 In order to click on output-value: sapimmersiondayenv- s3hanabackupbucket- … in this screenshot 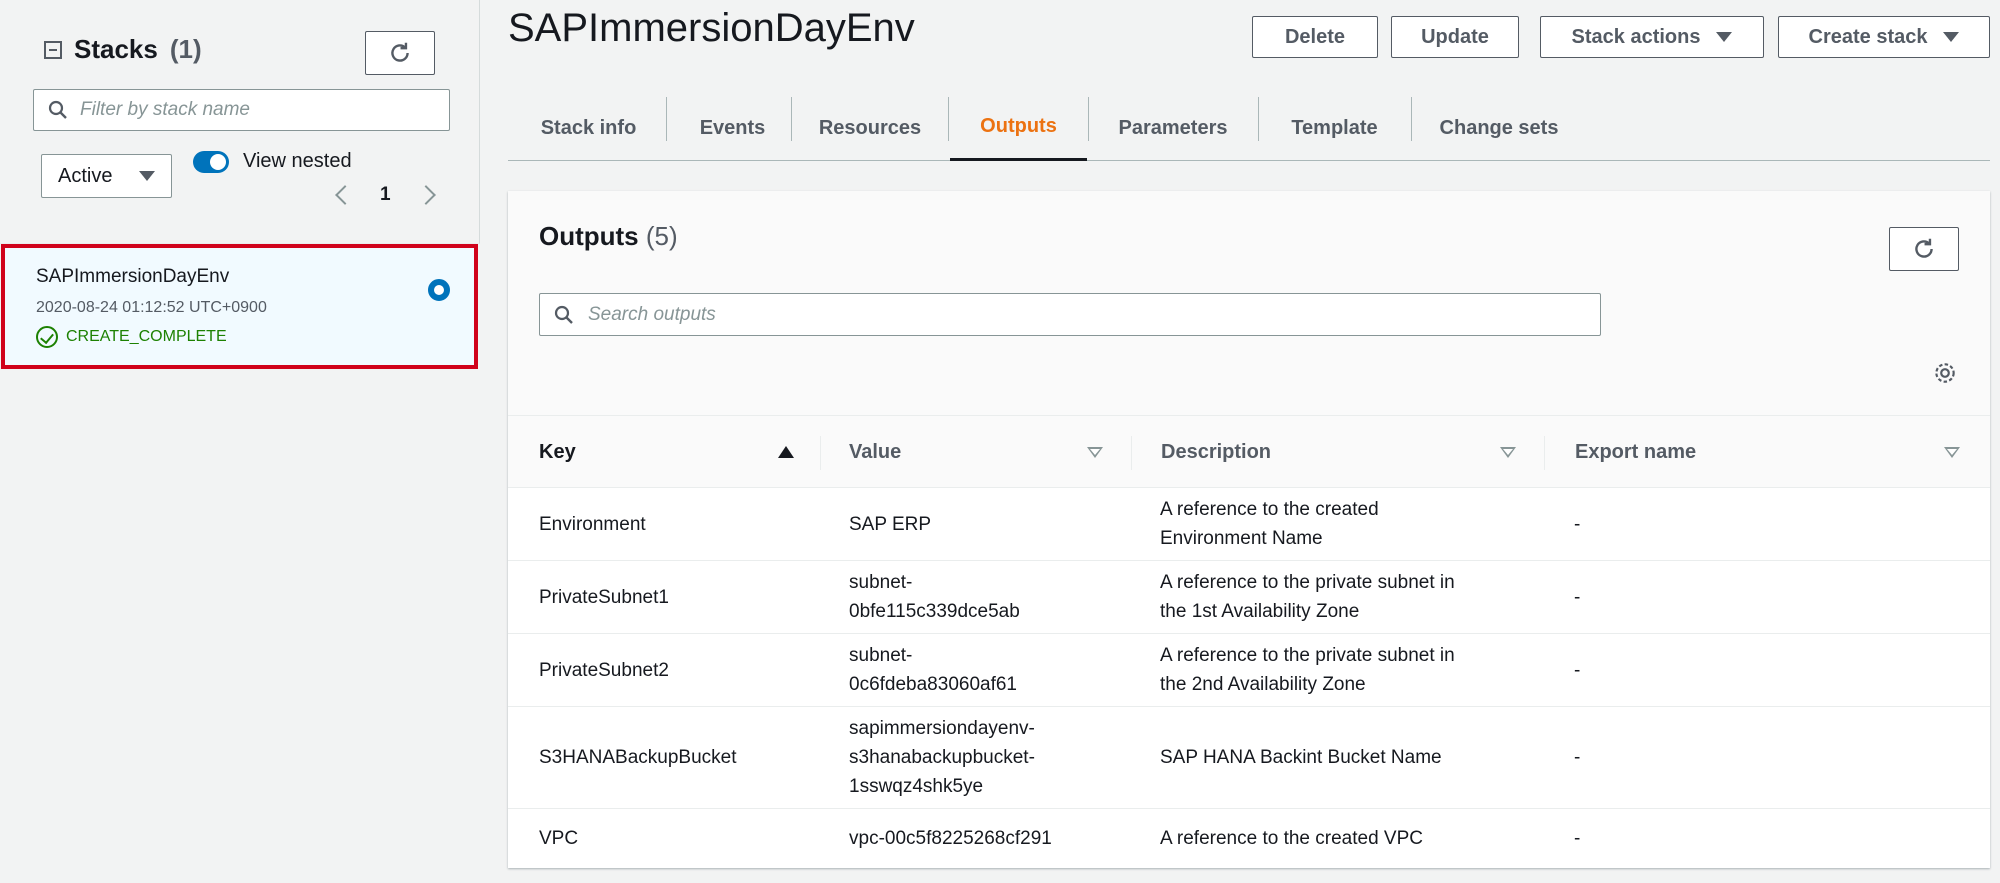, I will do `click(942, 757)`.